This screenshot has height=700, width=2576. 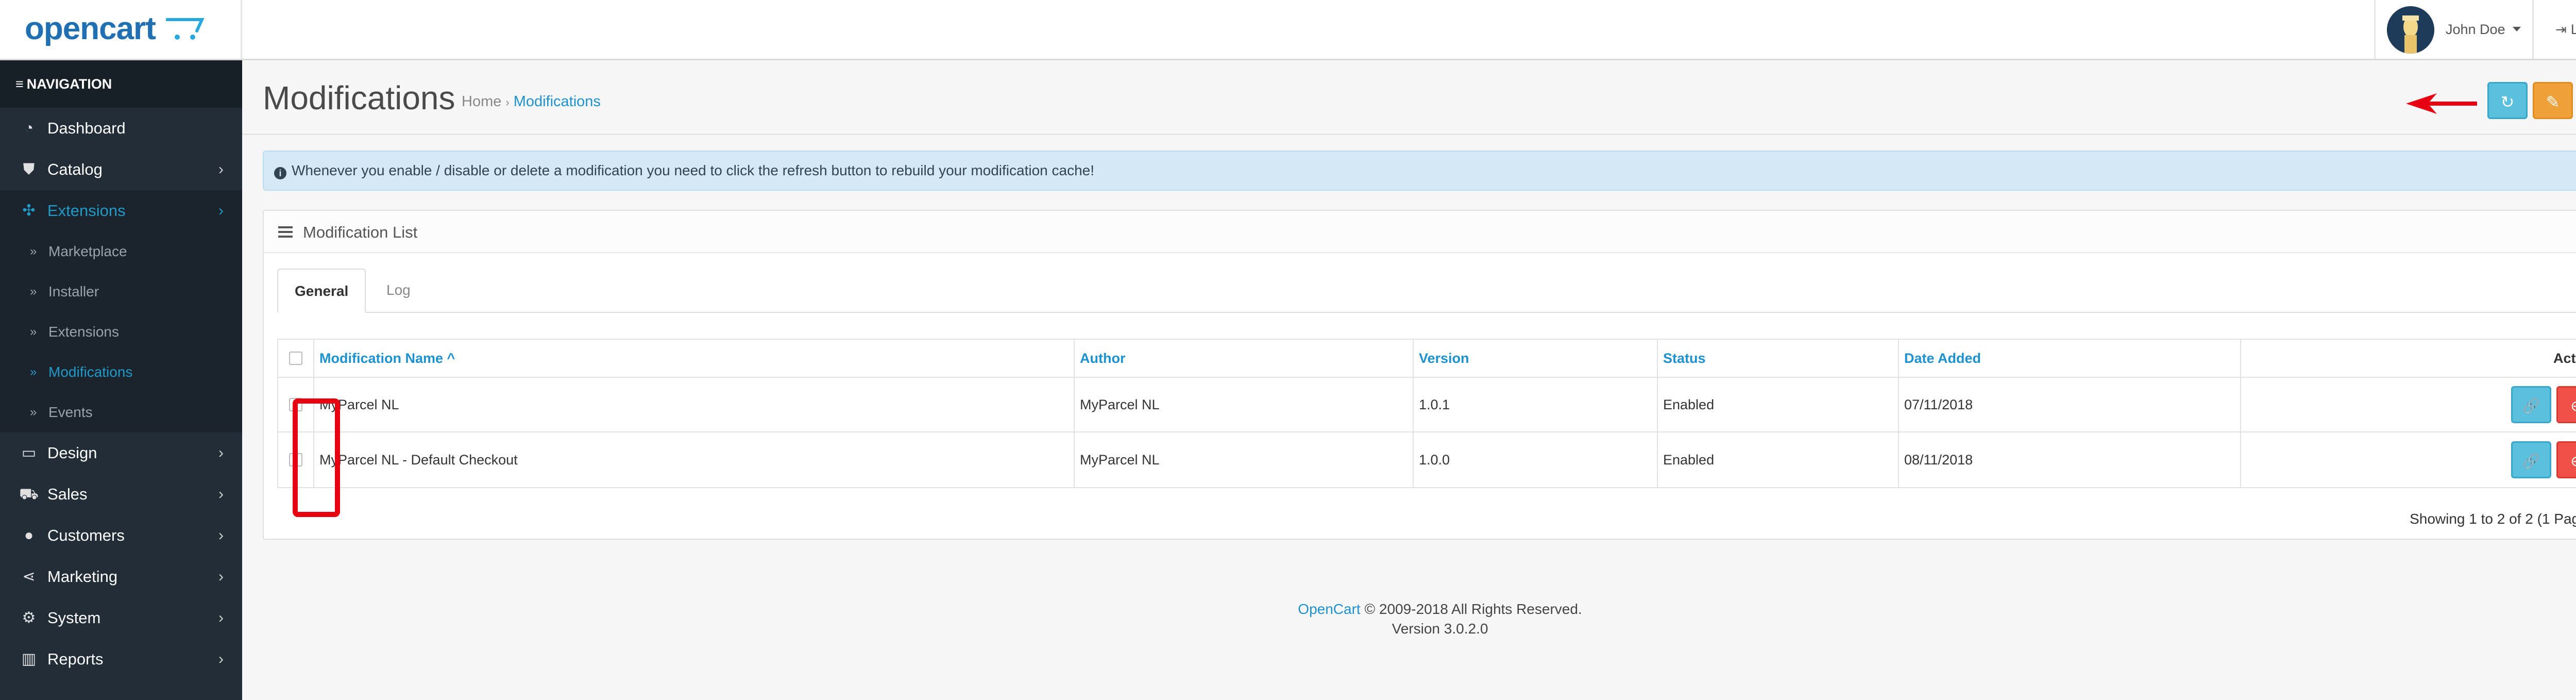 I want to click on sign-out-icon: ⇥, so click(x=2561, y=29).